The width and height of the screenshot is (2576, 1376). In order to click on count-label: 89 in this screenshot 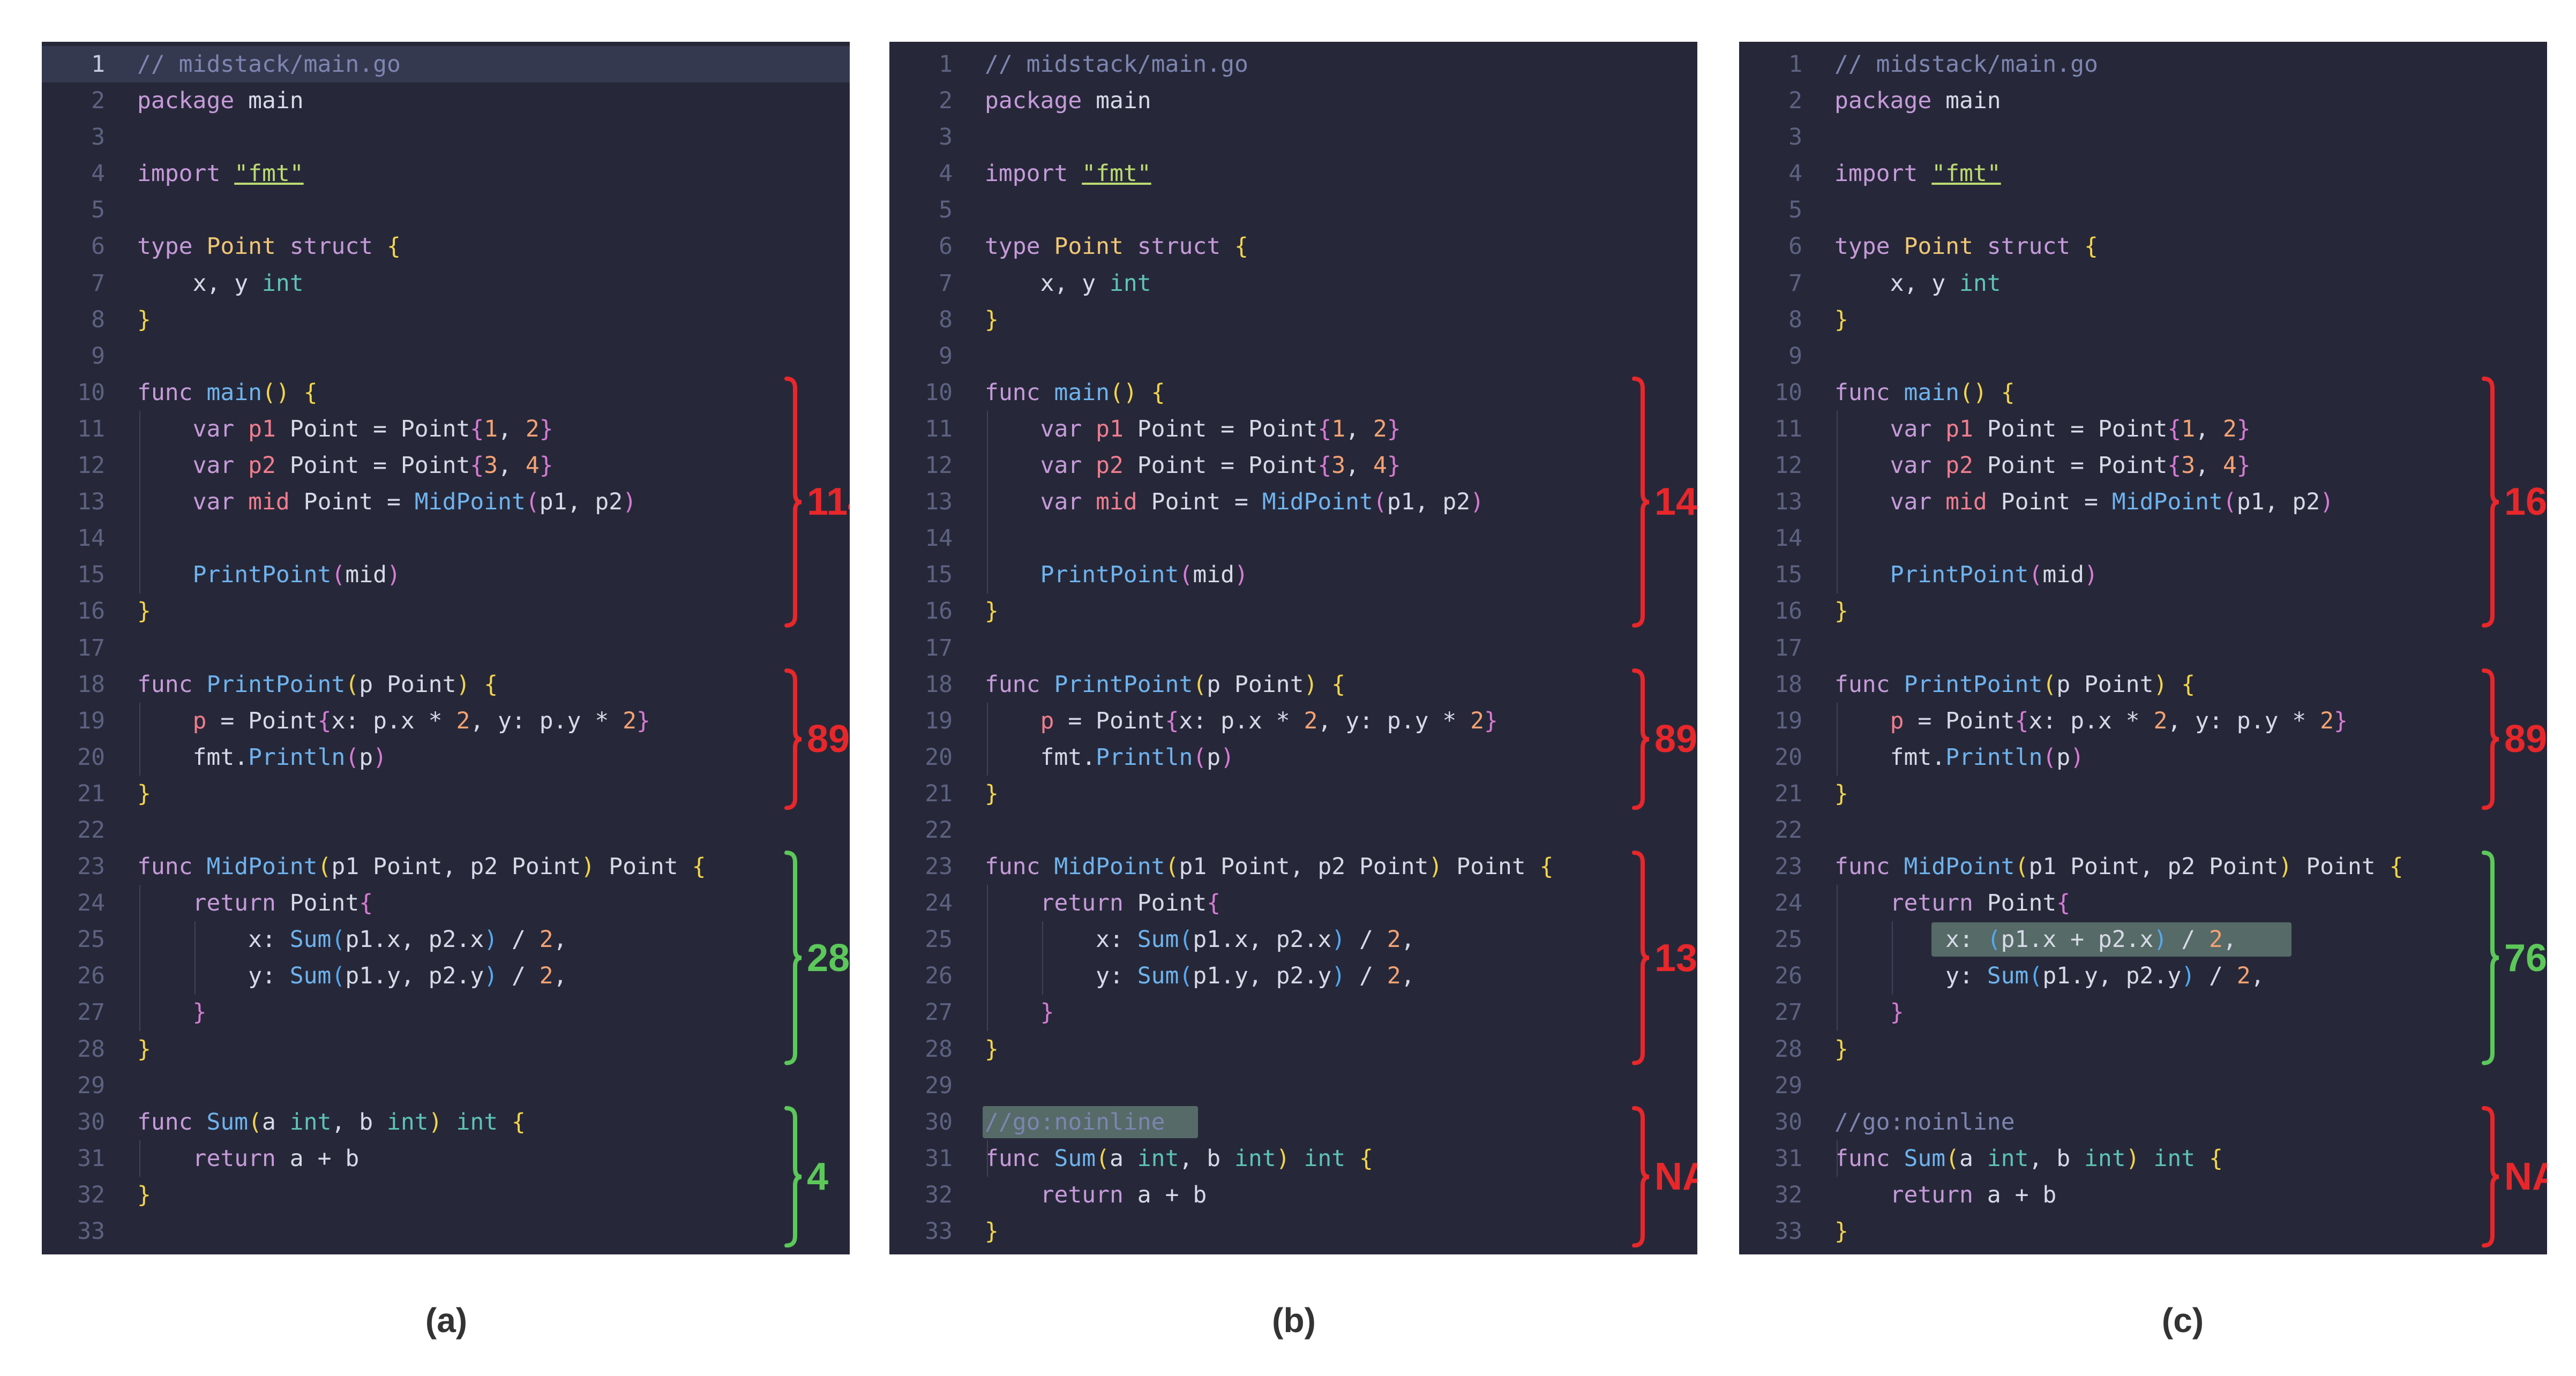, I will do `click(2525, 739)`.